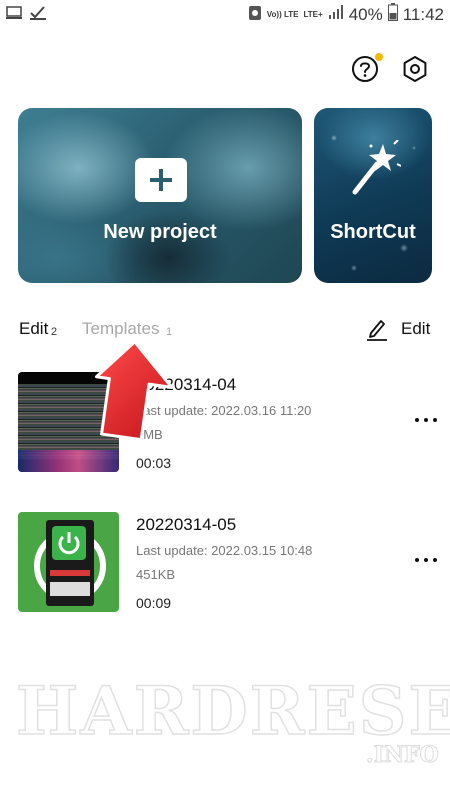 The height and width of the screenshot is (800, 450). Describe the element at coordinates (161, 180) in the screenshot. I see `plus-icon` at that location.